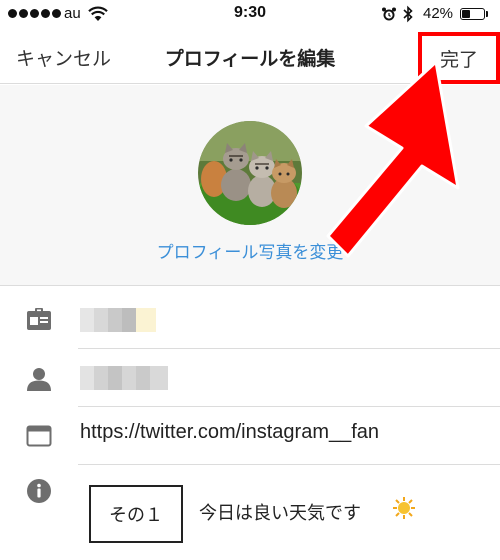 The image size is (500, 560). What do you see at coordinates (250, 250) in the screenshot?
I see `change-profile-photo-link: プロフィール写真を変更` at bounding box center [250, 250].